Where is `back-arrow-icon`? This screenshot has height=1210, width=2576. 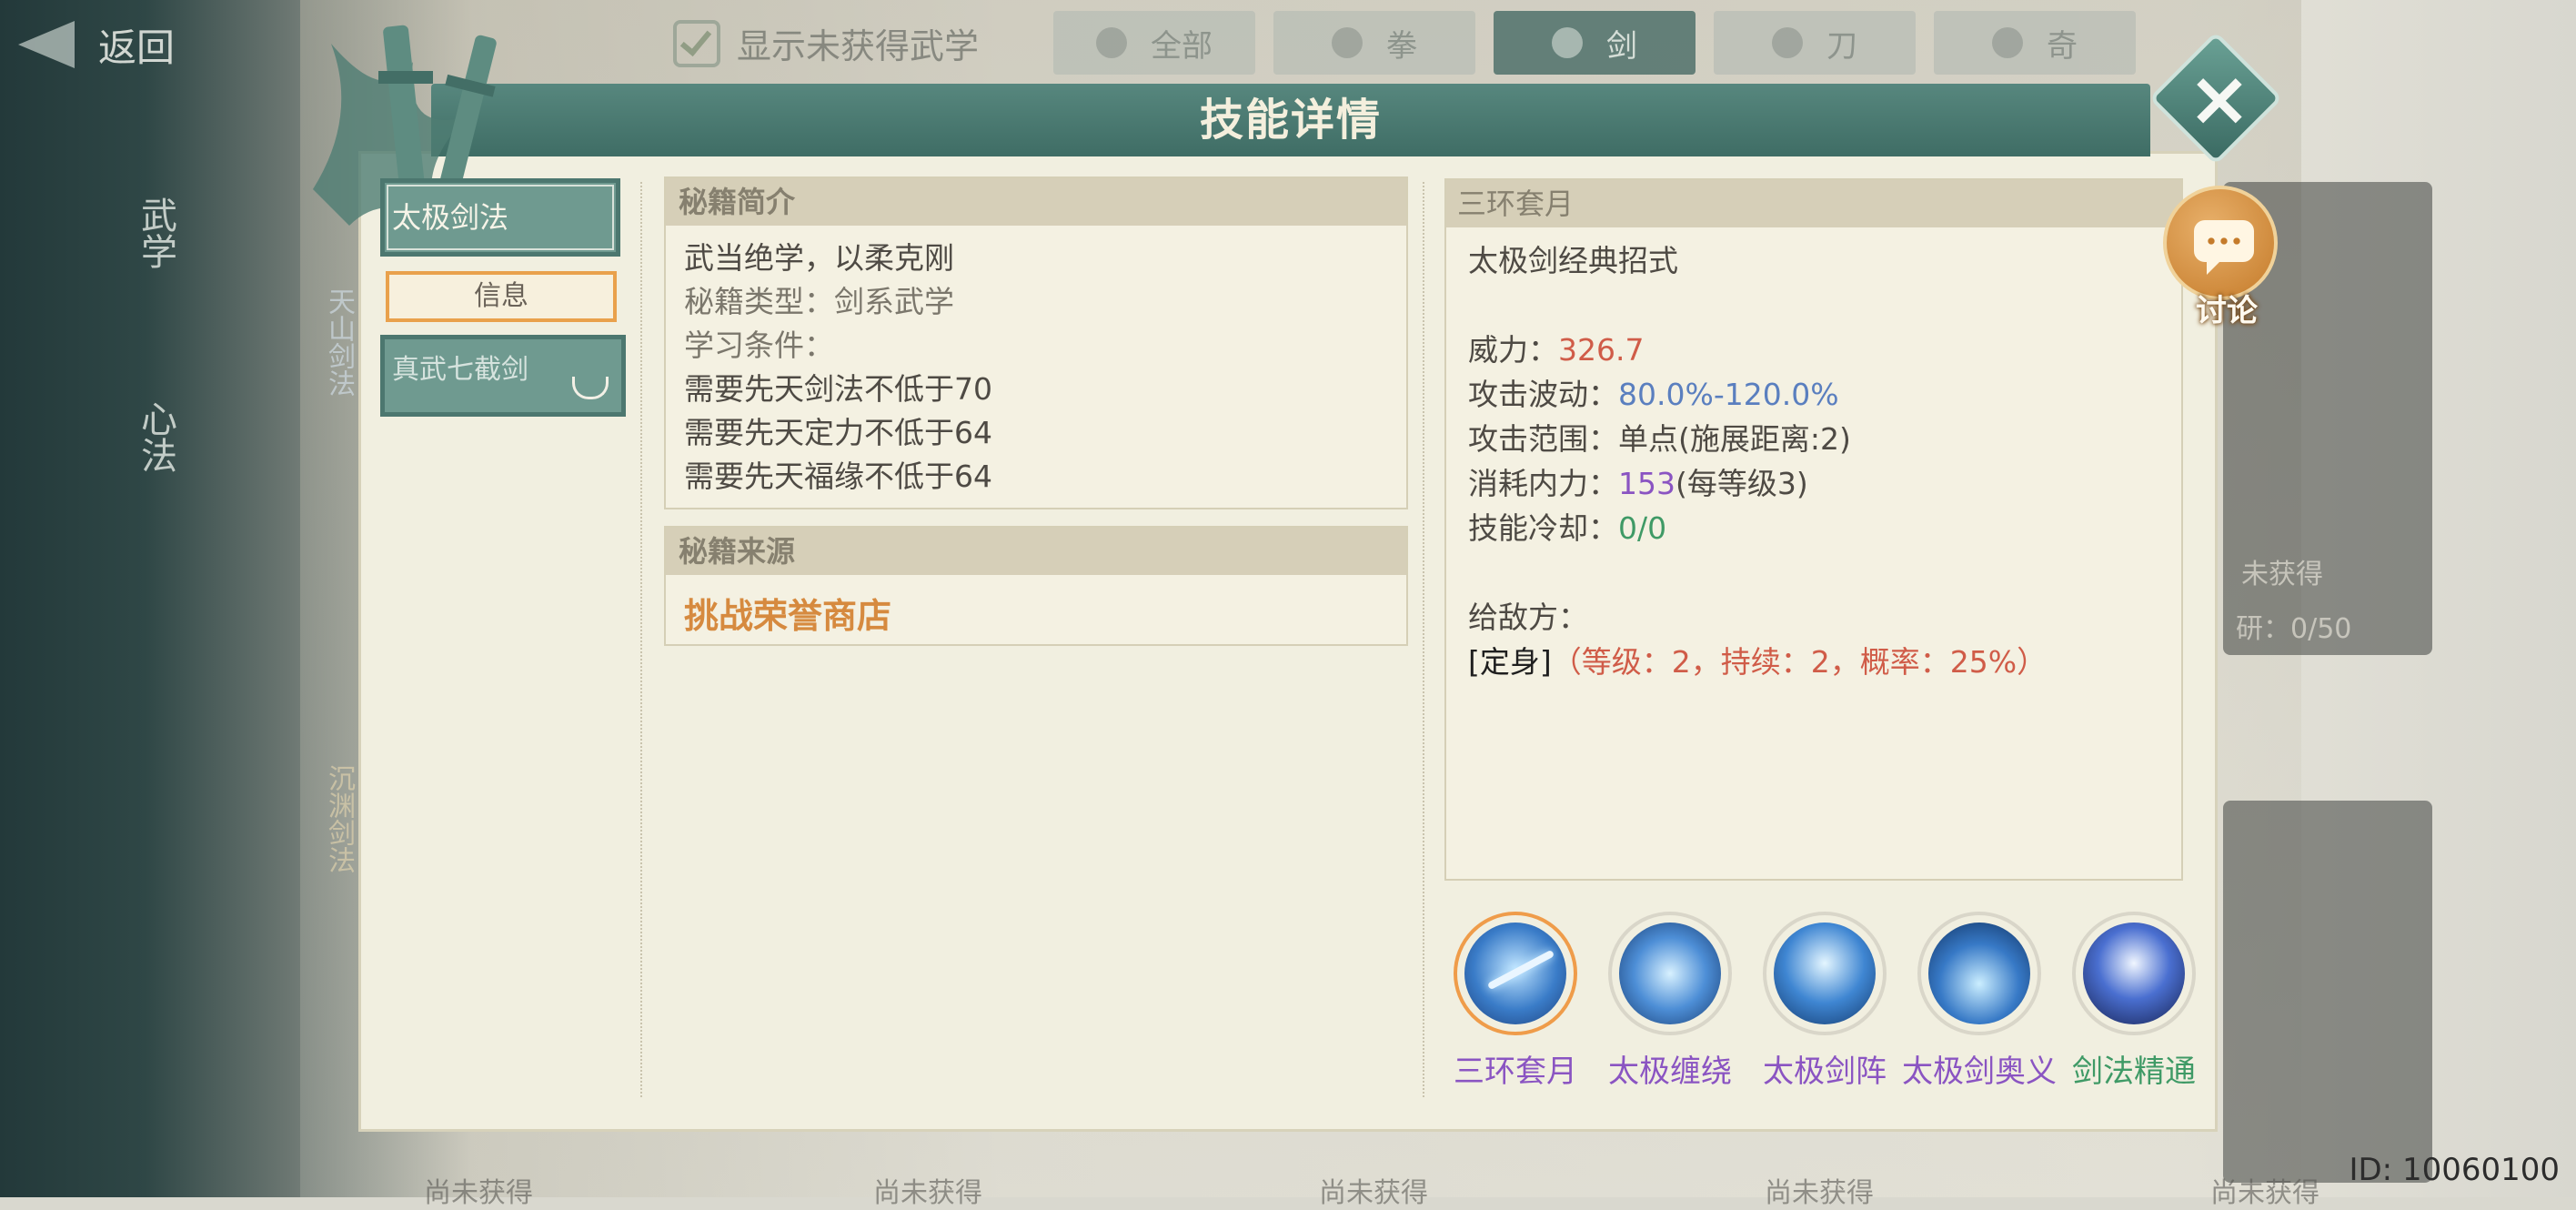
back-arrow-icon is located at coordinates (46, 44).